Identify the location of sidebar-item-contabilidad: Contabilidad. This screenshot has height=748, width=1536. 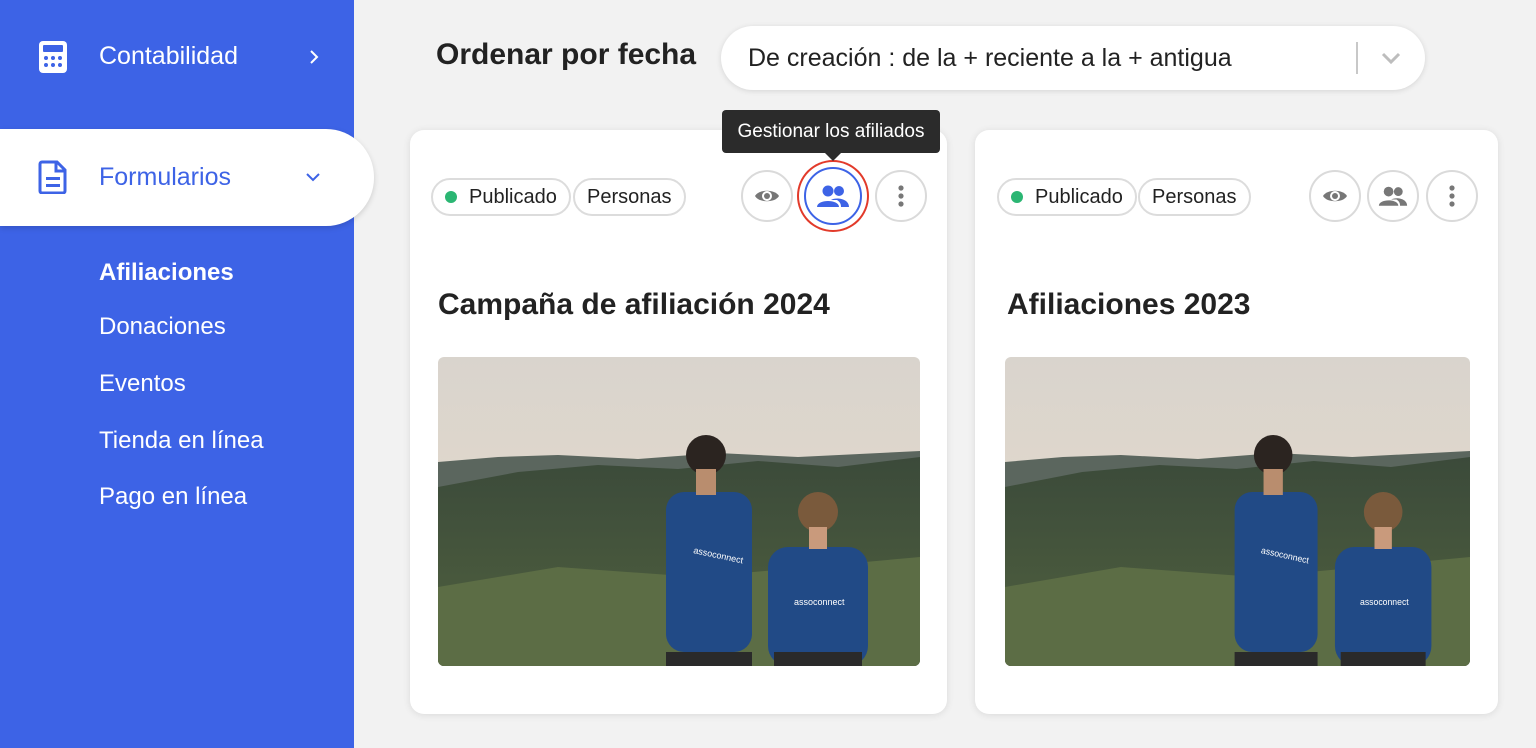
(177, 57).